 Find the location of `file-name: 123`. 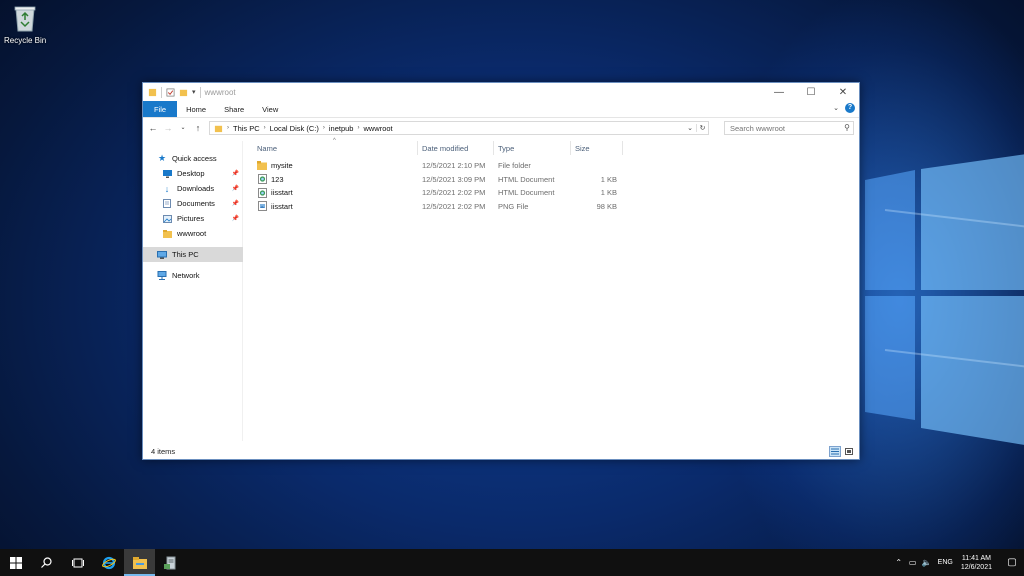

file-name: 123 is located at coordinates (277, 179).